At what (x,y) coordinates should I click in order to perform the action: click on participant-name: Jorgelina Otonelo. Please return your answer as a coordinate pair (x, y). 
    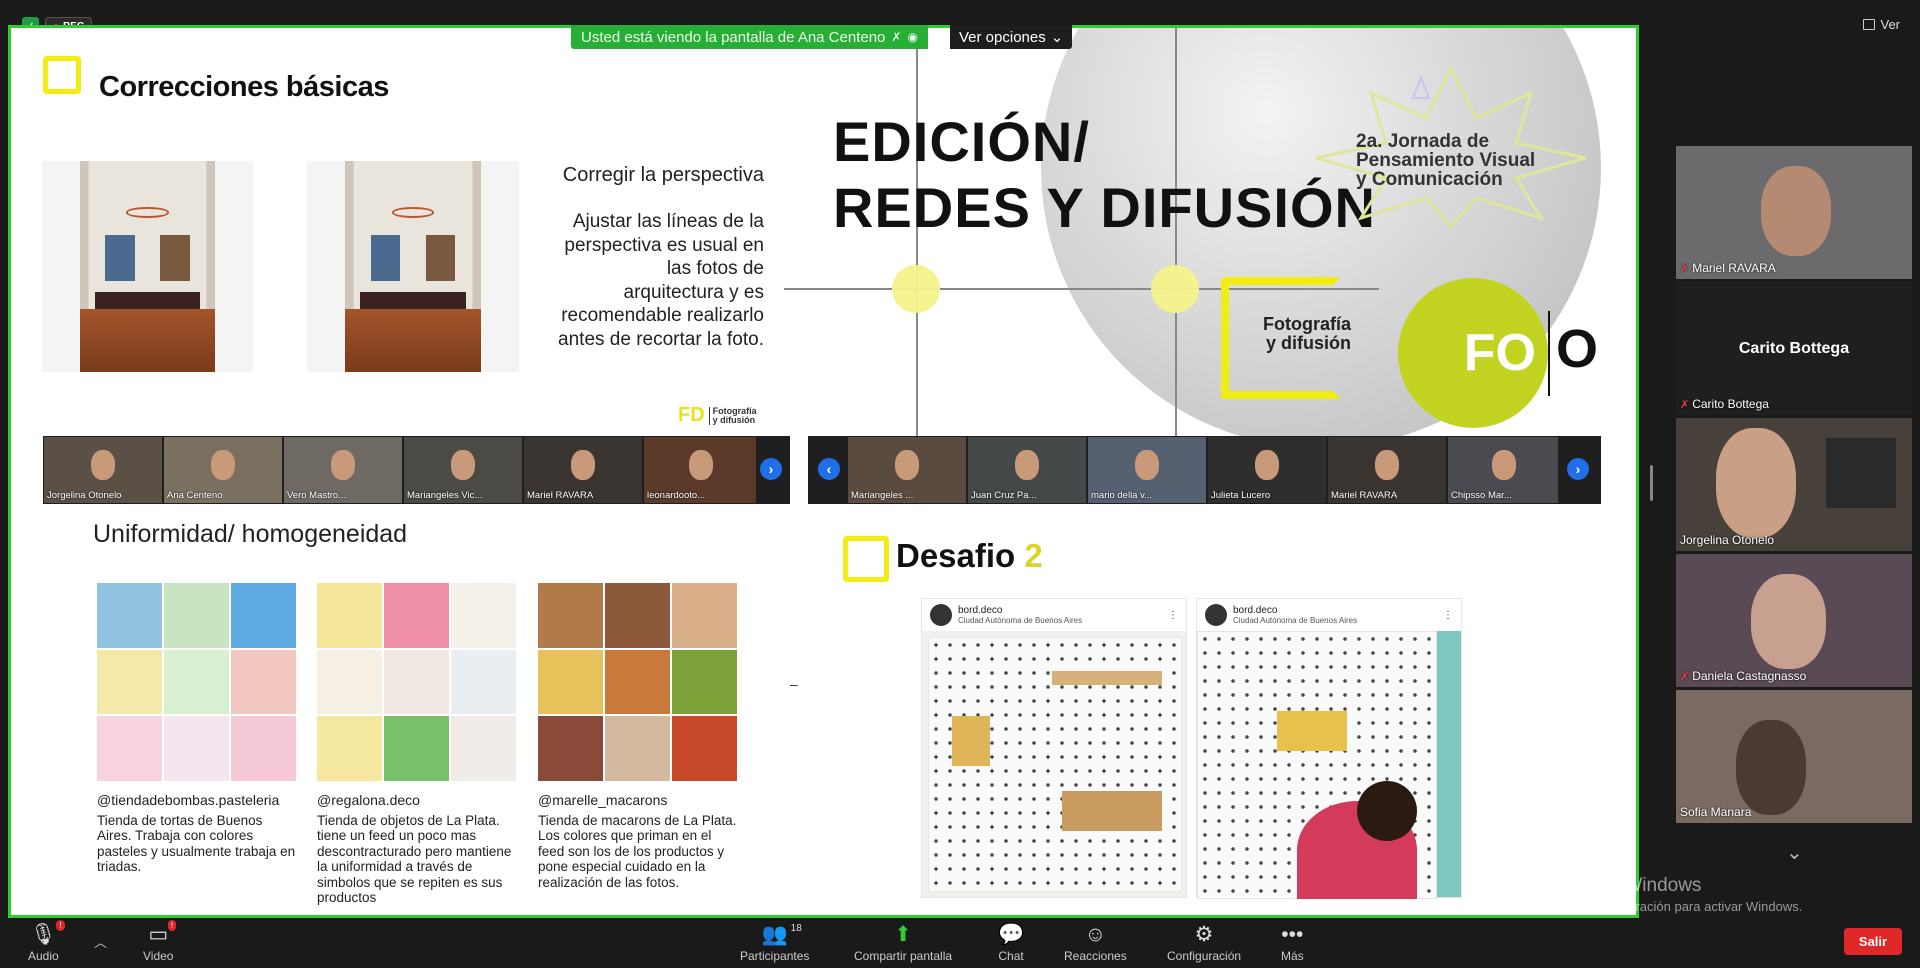
    Looking at the image, I should click on (1727, 540).